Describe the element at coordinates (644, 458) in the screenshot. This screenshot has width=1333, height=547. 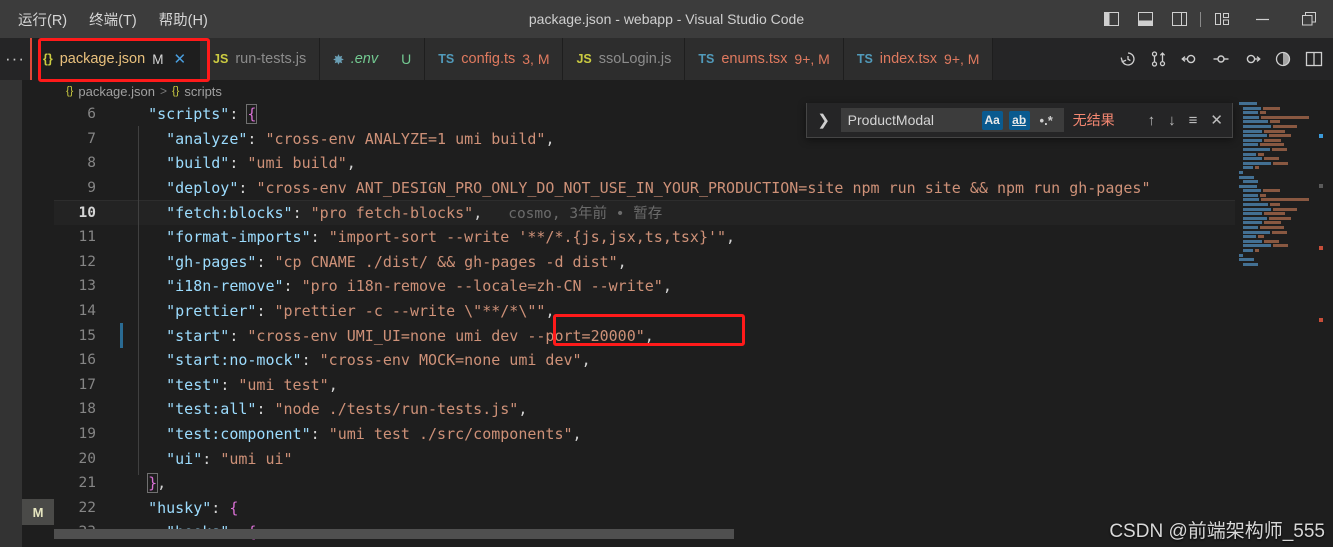
I see `code-line: 20 "ui": "umi ui"` at that location.